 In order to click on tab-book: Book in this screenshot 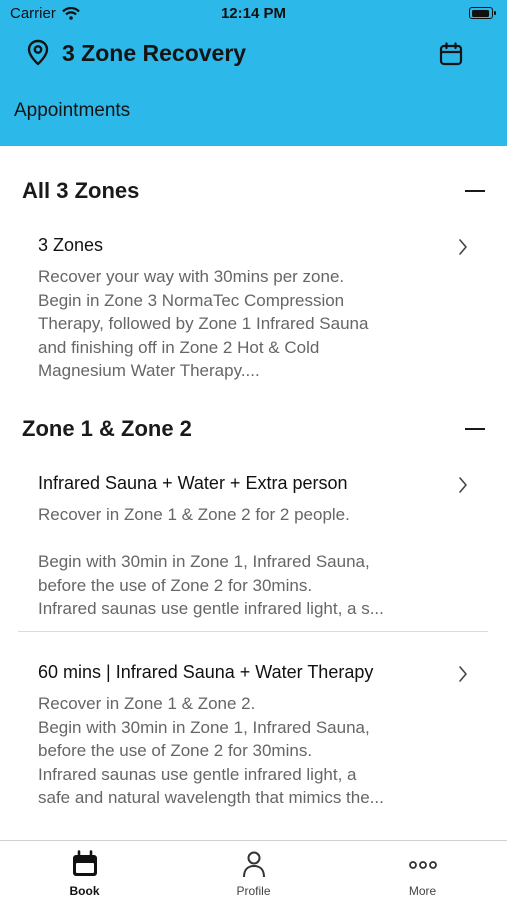, I will do `click(84, 871)`.